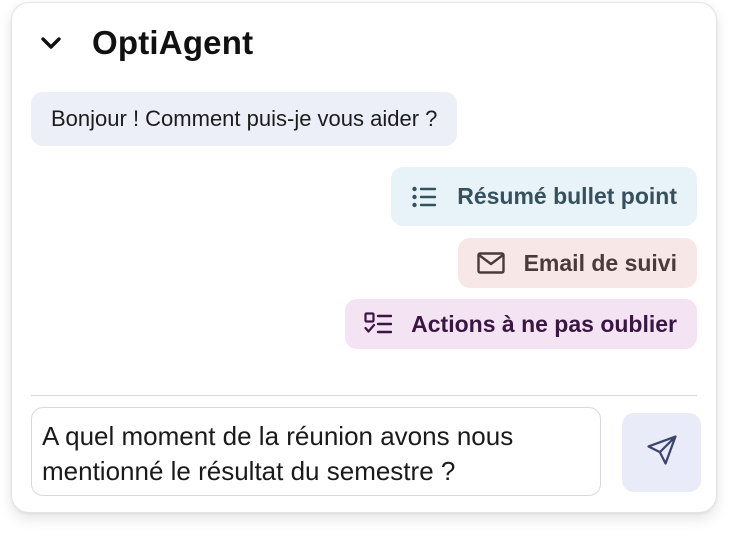 Image resolution: width=729 pixels, height=536 pixels. Describe the element at coordinates (173, 42) in the screenshot. I see `panel-title: OptiAgent` at that location.